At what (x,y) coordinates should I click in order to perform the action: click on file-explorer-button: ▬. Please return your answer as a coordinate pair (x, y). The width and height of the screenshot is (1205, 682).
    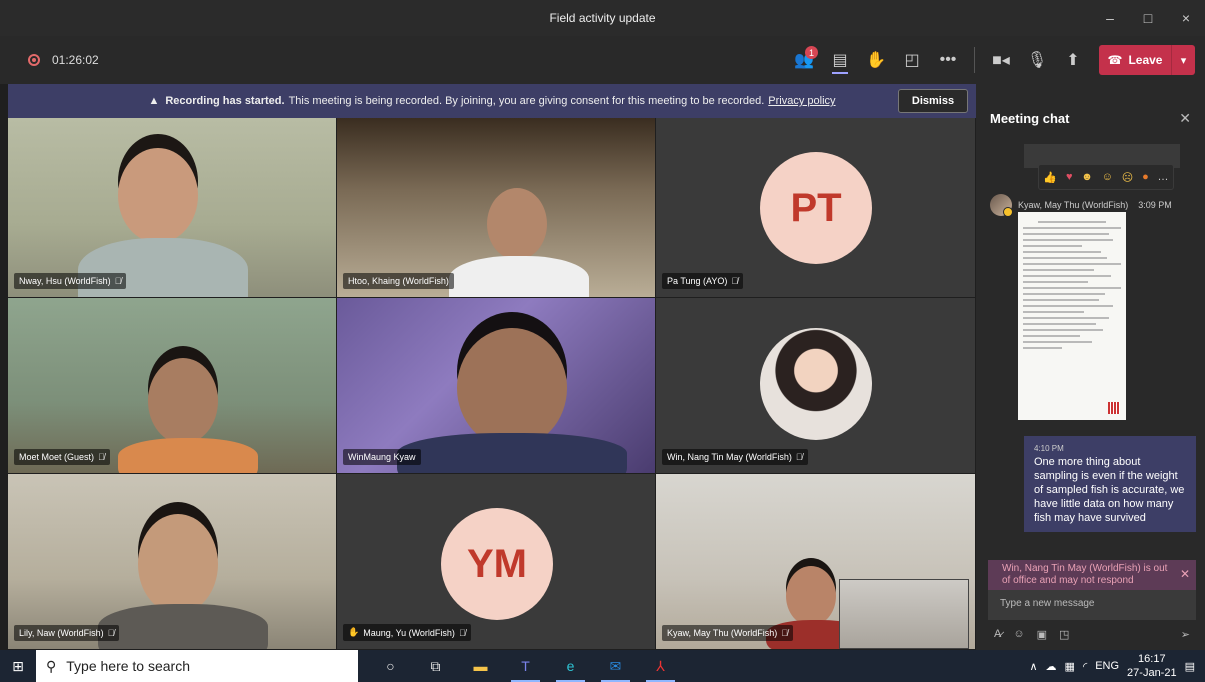
    Looking at the image, I should click on (480, 666).